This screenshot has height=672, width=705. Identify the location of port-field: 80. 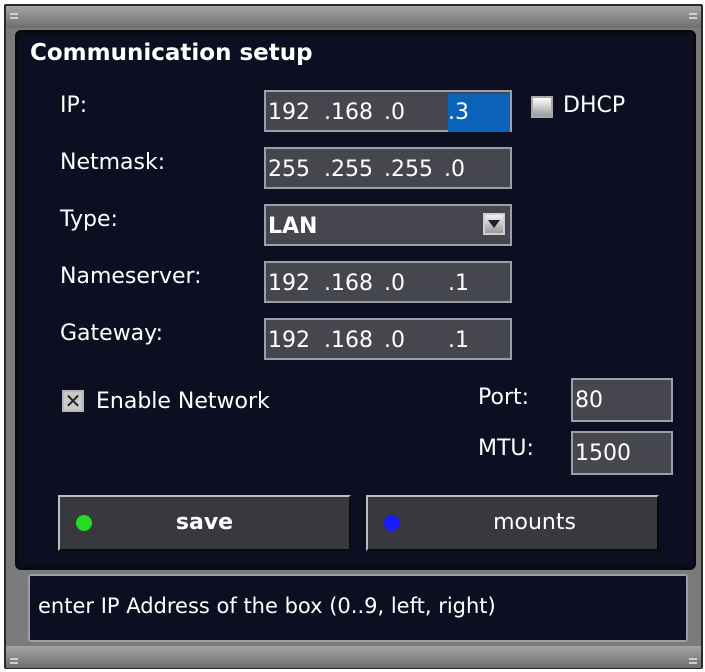
(622, 400).